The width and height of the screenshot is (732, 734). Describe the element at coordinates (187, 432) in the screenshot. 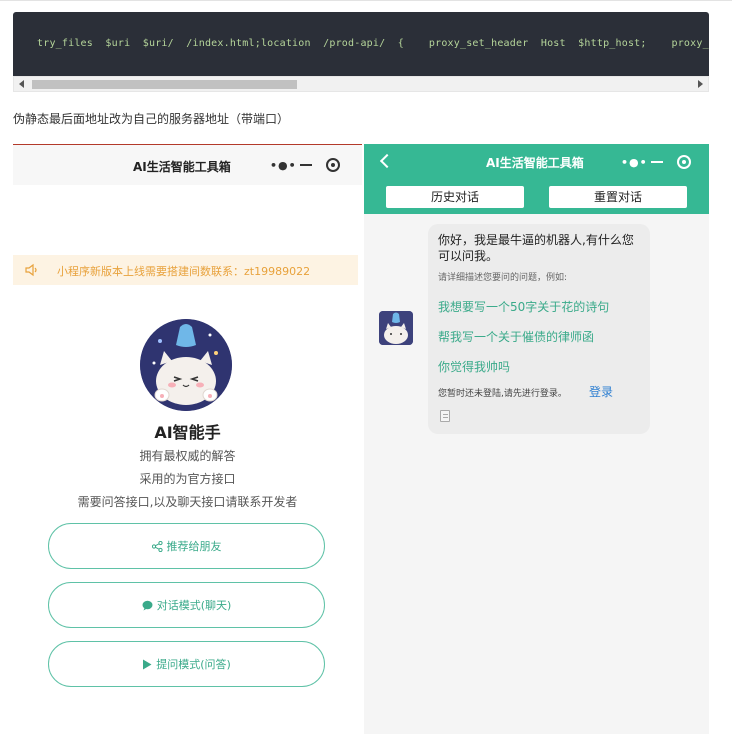

I see `bot-name: AI智能手` at that location.